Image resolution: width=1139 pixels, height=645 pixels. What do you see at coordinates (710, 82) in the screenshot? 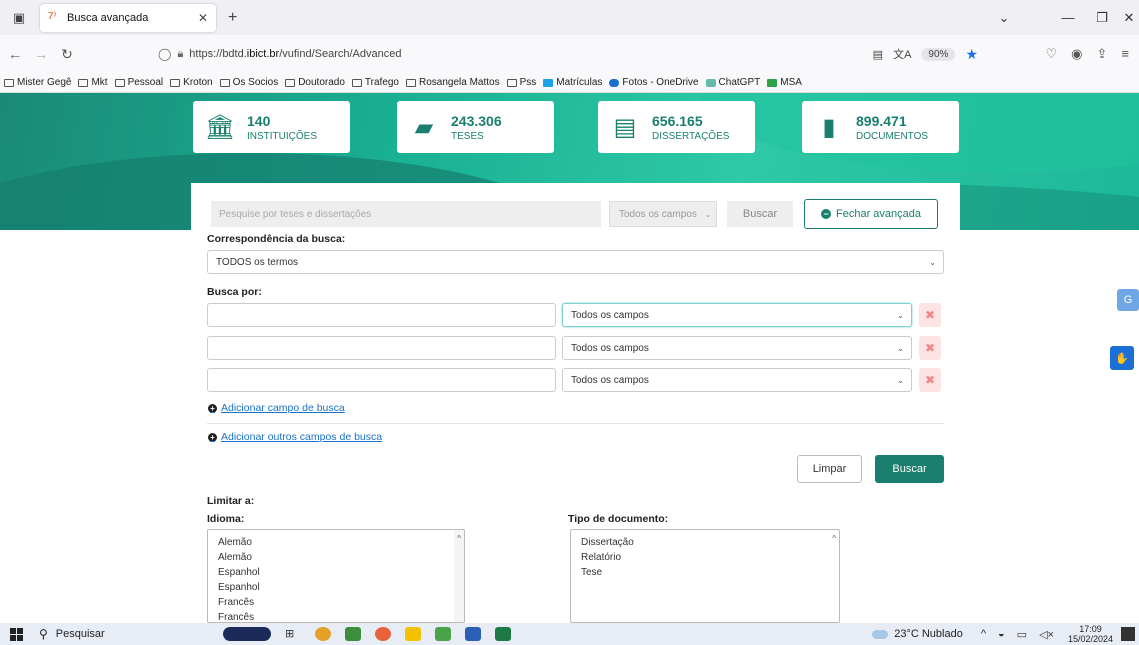
I see `chatgpt-icon` at bounding box center [710, 82].